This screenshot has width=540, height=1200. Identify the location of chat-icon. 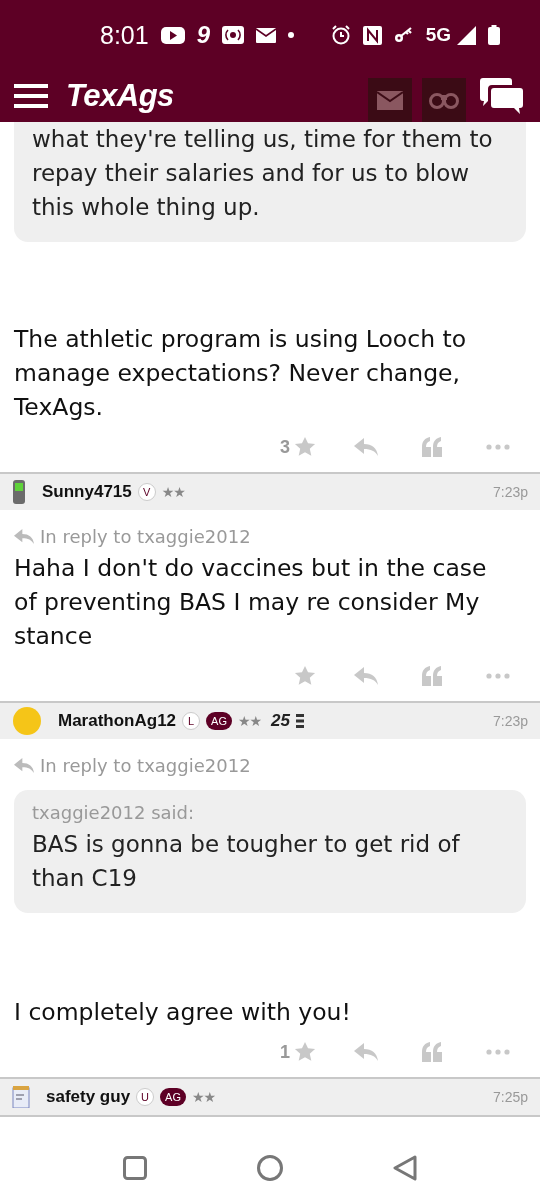
(502, 96).